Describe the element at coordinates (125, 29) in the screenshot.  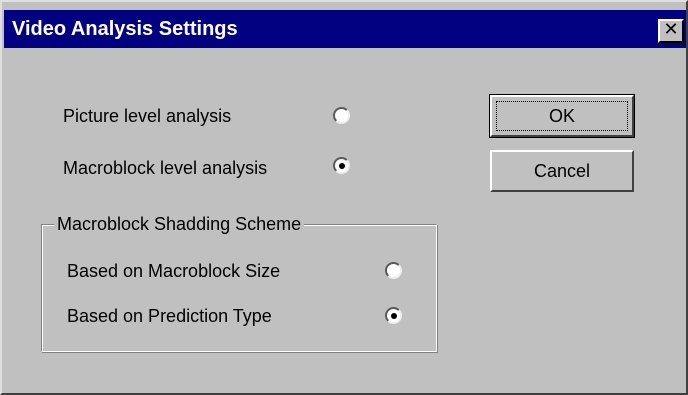
I see `window-title: Video Analysis Settings` at that location.